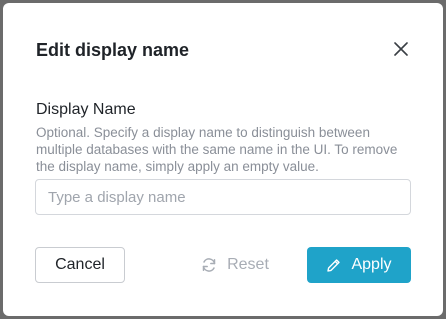 This screenshot has width=446, height=319. I want to click on cancel-button-label: Cancel, so click(80, 264).